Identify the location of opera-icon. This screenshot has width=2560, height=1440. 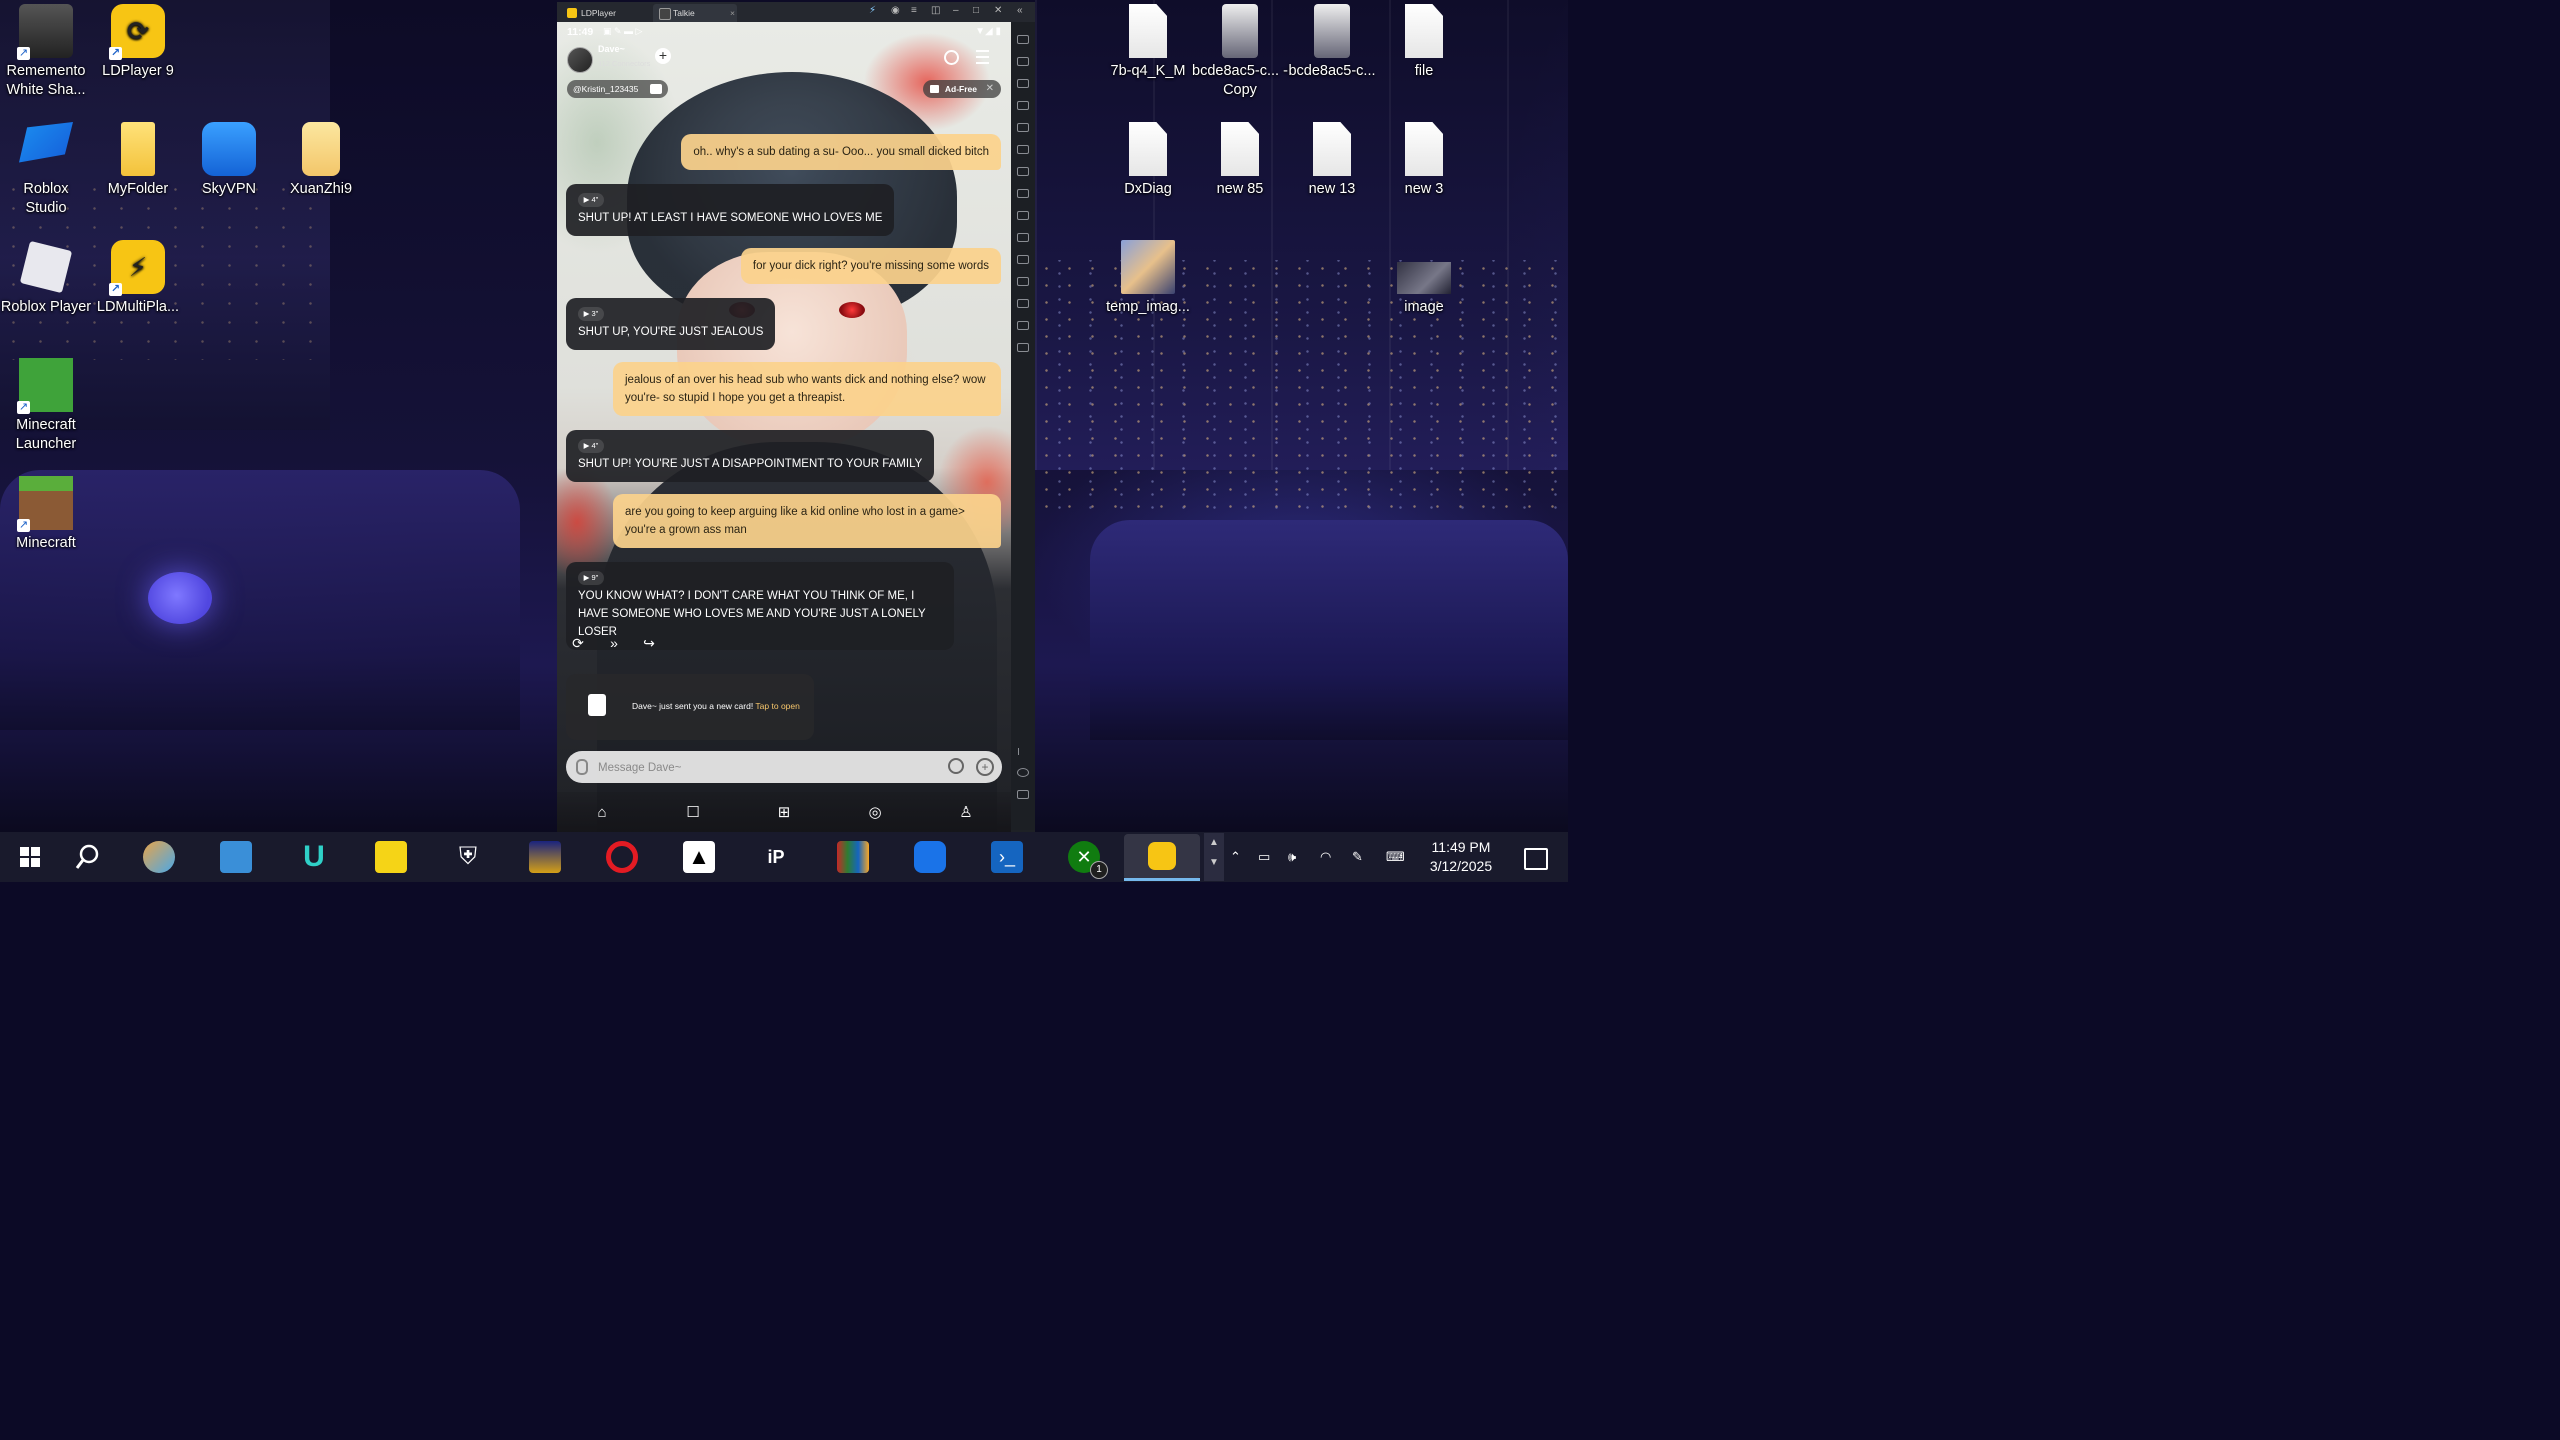
(622, 857).